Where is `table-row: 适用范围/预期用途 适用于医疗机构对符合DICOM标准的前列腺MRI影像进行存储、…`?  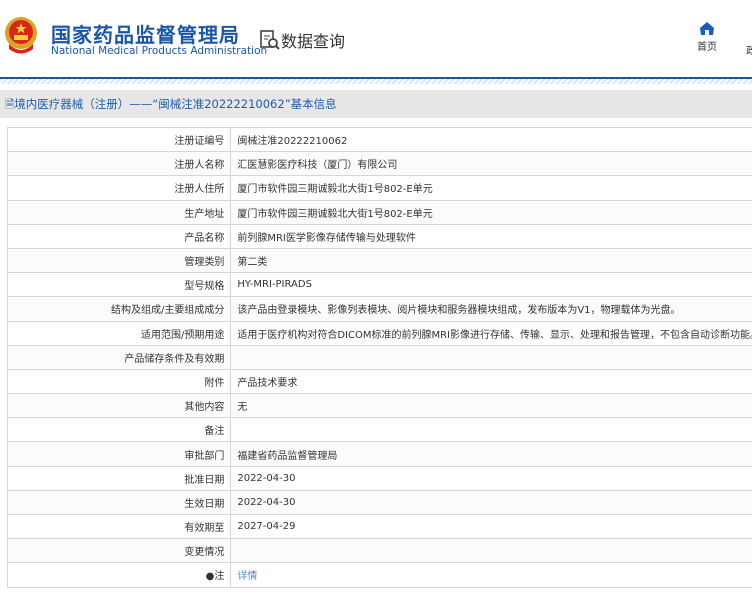
table-row: 适用范围/预期用途 适用于医疗机构对符合DICOM标准的前列腺MRI影像进行存储、… is located at coordinates (379, 333).